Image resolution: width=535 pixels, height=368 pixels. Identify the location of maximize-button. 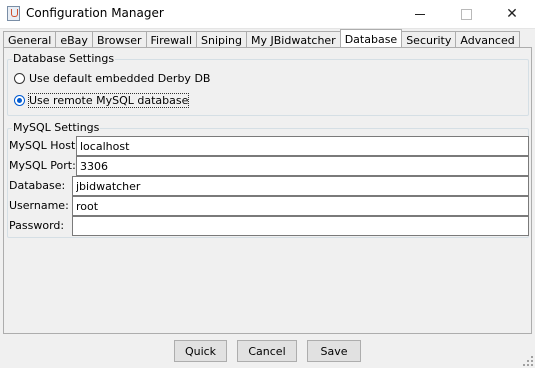
(466, 14).